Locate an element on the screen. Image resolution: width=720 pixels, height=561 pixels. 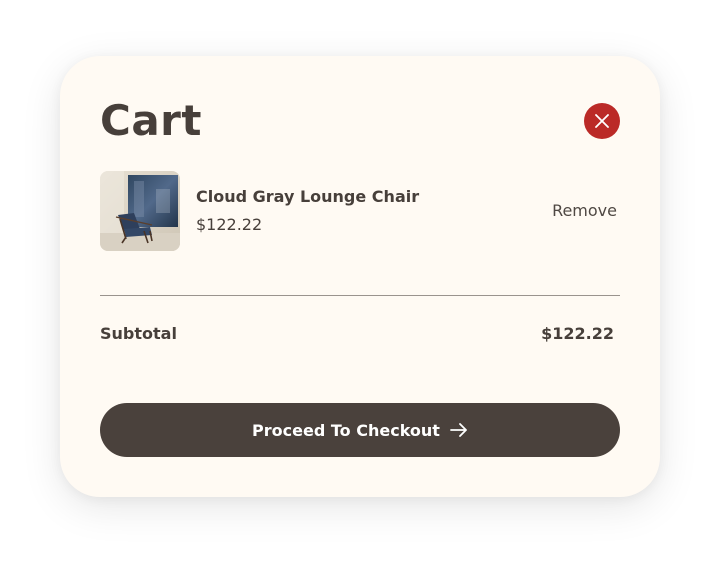
close-button is located at coordinates (602, 121).